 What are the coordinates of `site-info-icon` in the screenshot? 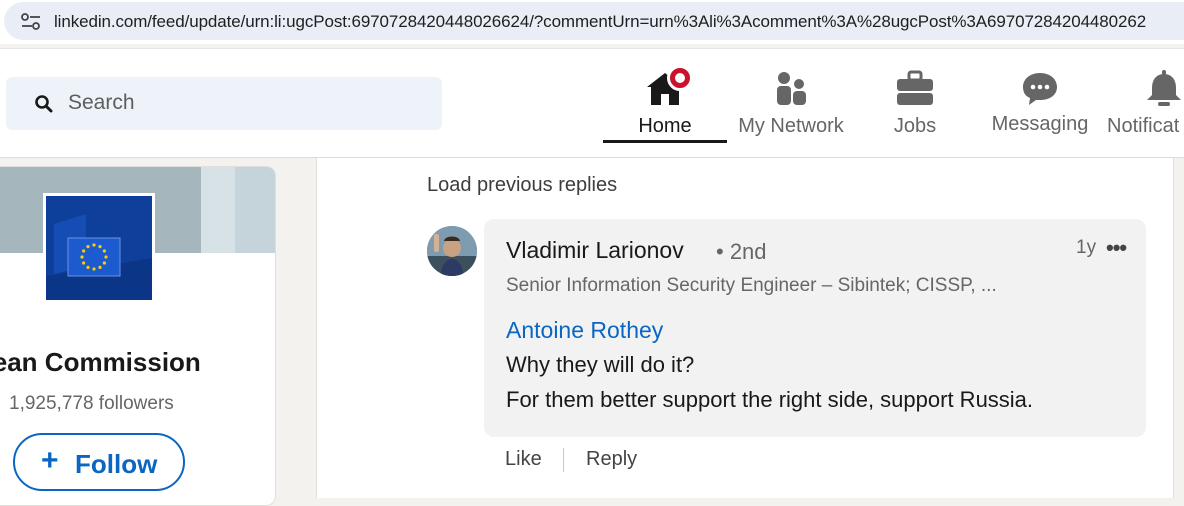 It's located at (31, 22).